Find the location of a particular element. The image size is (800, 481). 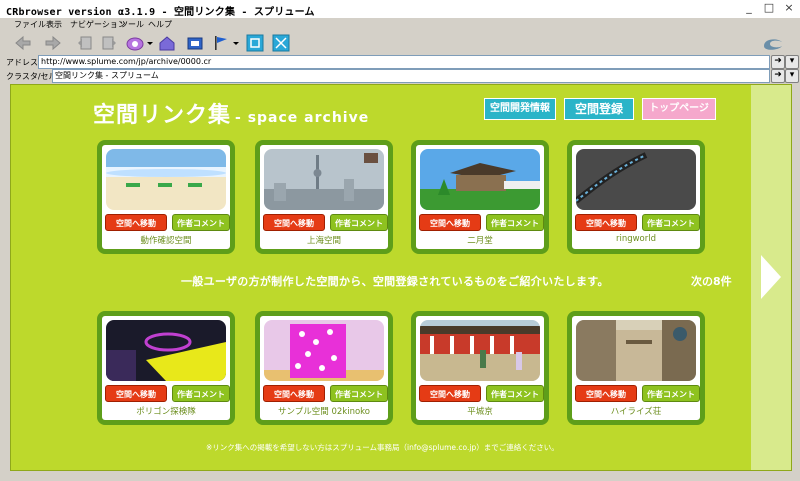

address-input: http://www.splume.com/jp/archive/0000.cr is located at coordinates (404, 62).